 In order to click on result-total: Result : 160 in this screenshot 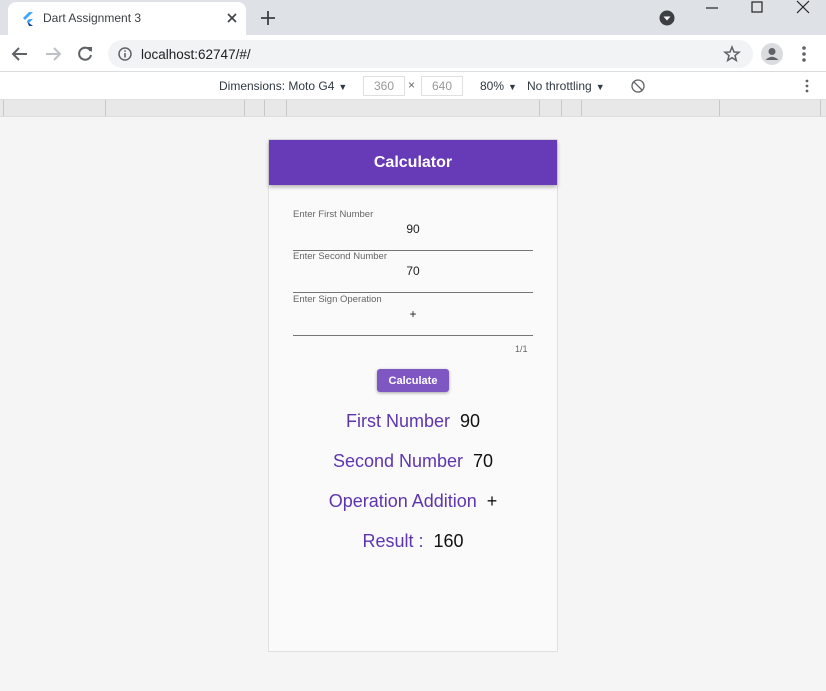, I will do `click(413, 541)`.